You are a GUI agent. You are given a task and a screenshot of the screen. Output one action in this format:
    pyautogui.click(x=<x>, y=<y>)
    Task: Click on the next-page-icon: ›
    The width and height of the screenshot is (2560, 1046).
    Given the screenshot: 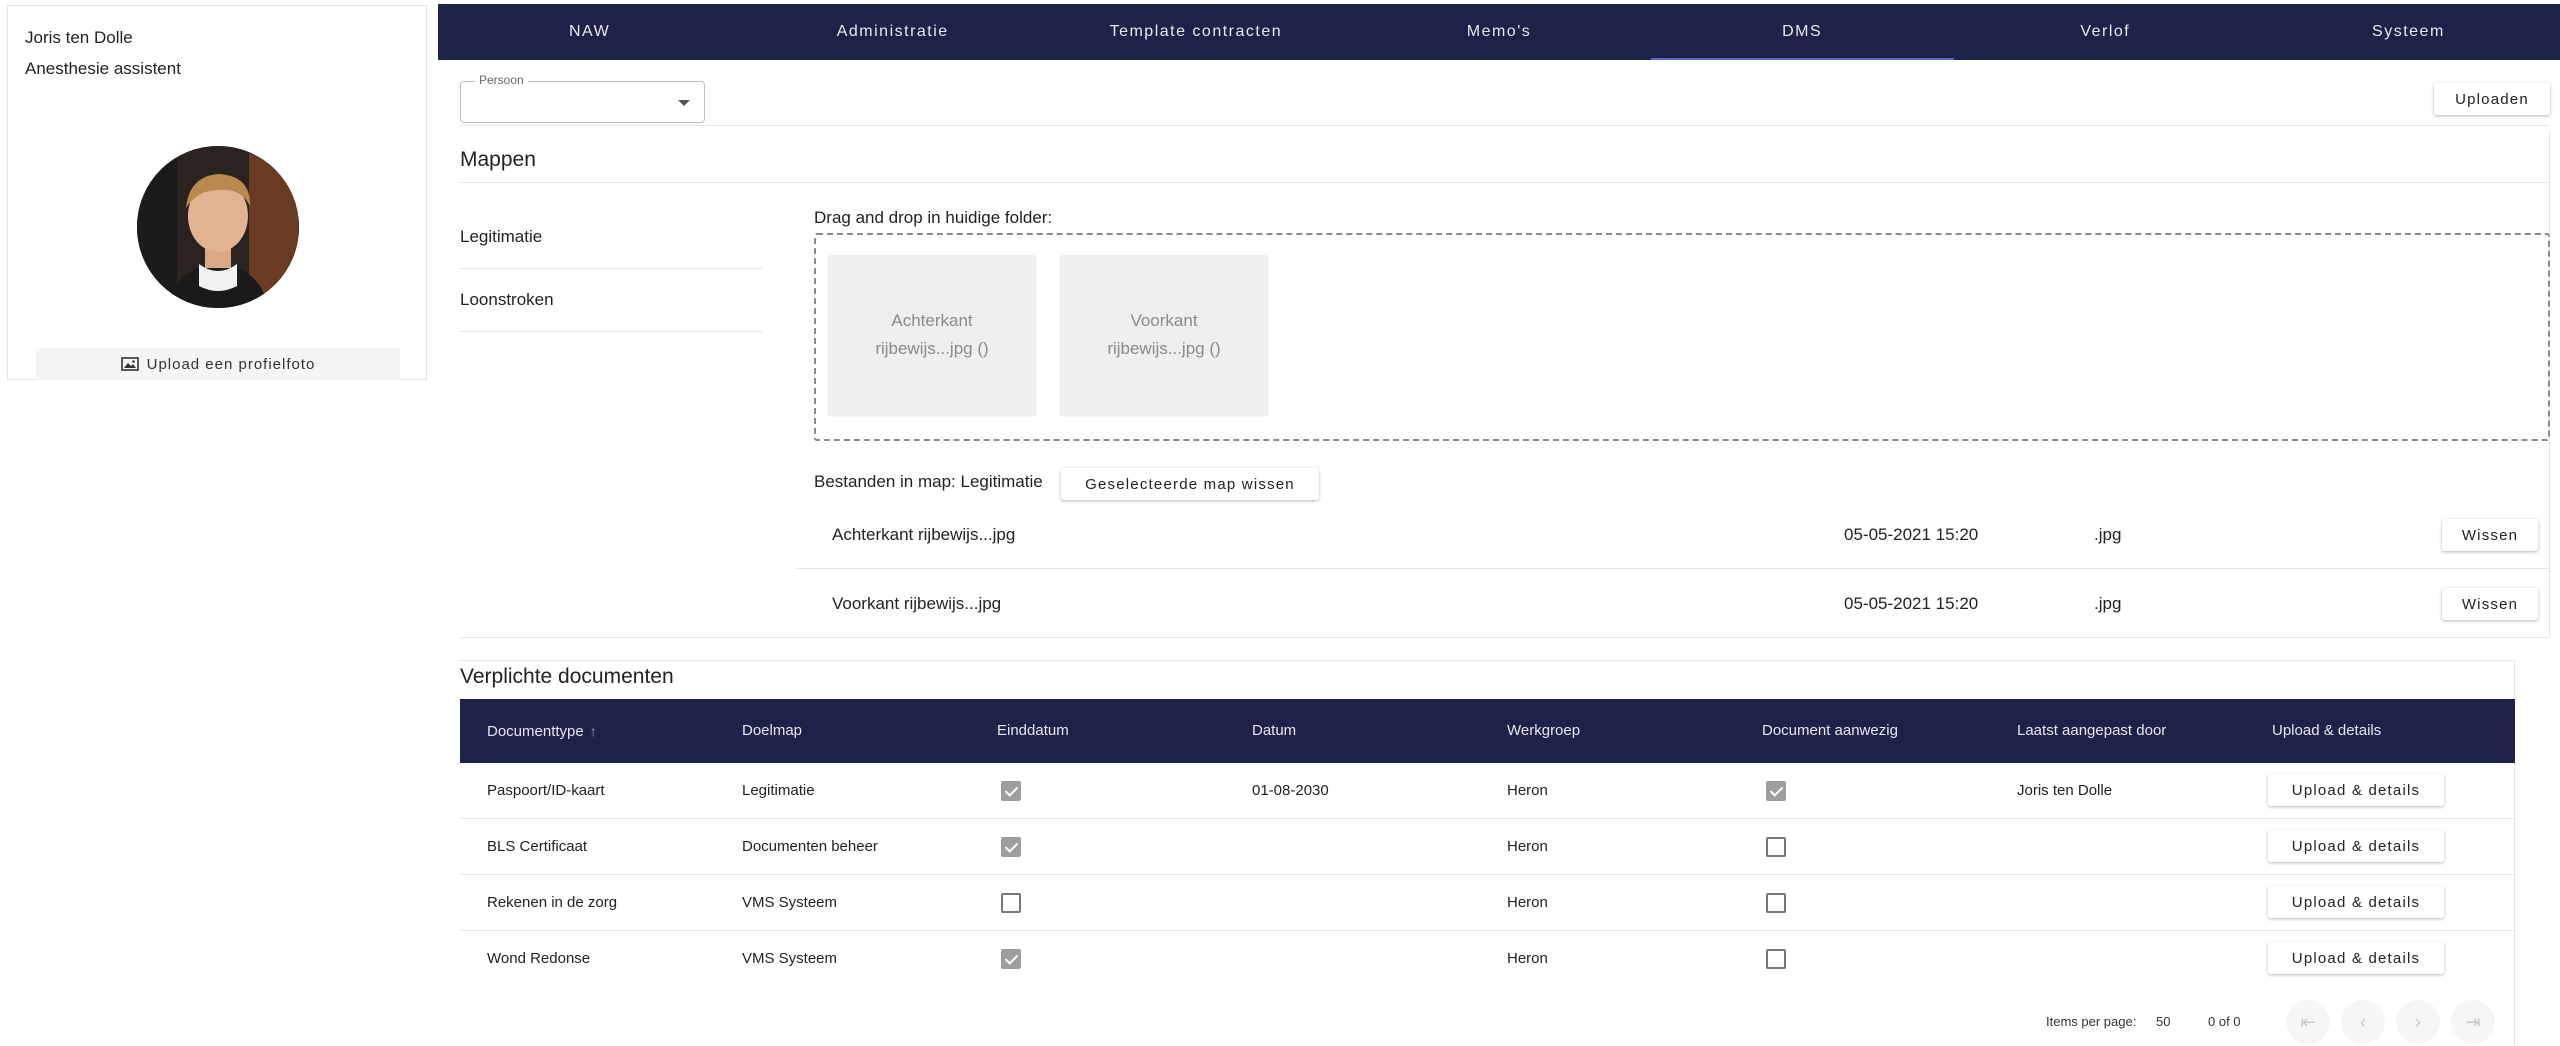 What is the action you would take?
    pyautogui.click(x=2418, y=1022)
    